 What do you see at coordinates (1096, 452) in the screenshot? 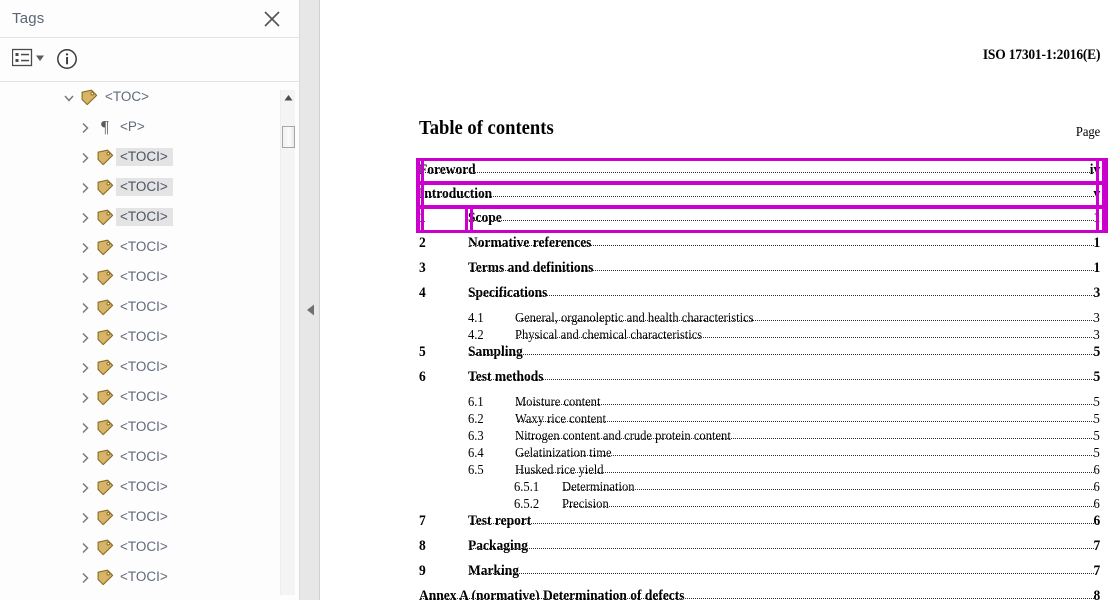
I see `toc-entry-page: 5` at bounding box center [1096, 452].